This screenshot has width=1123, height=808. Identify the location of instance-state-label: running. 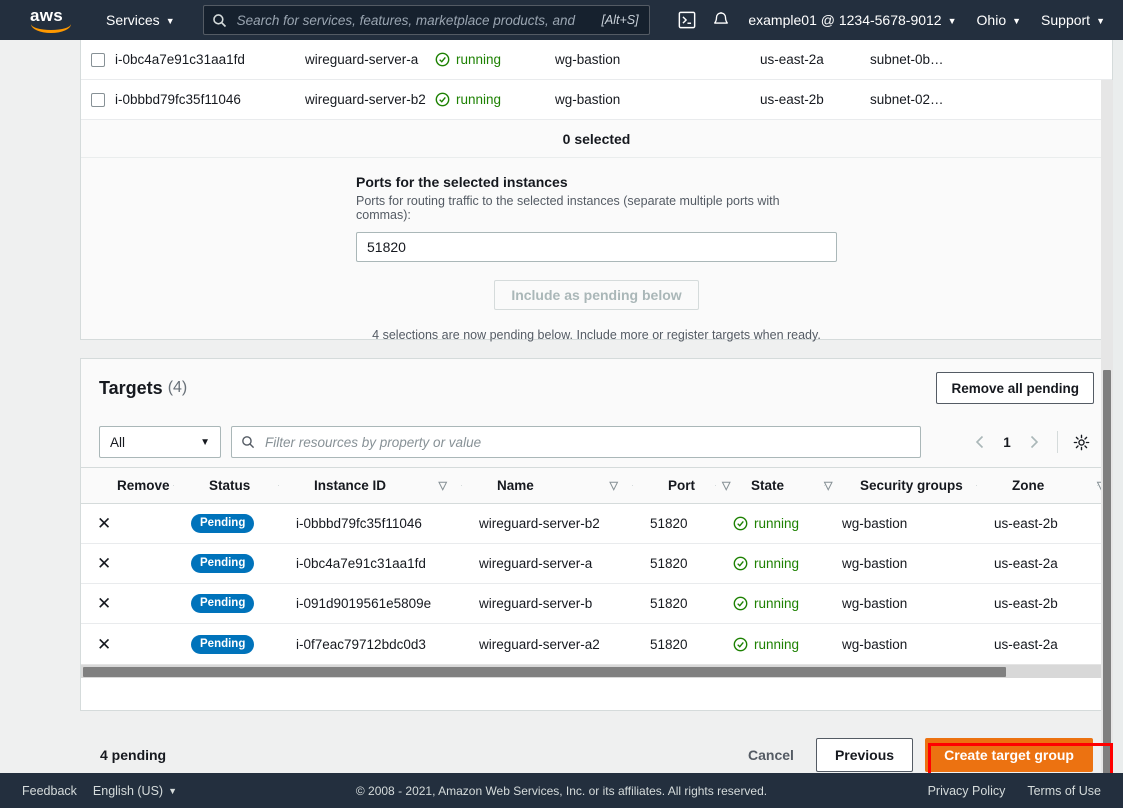
(479, 99).